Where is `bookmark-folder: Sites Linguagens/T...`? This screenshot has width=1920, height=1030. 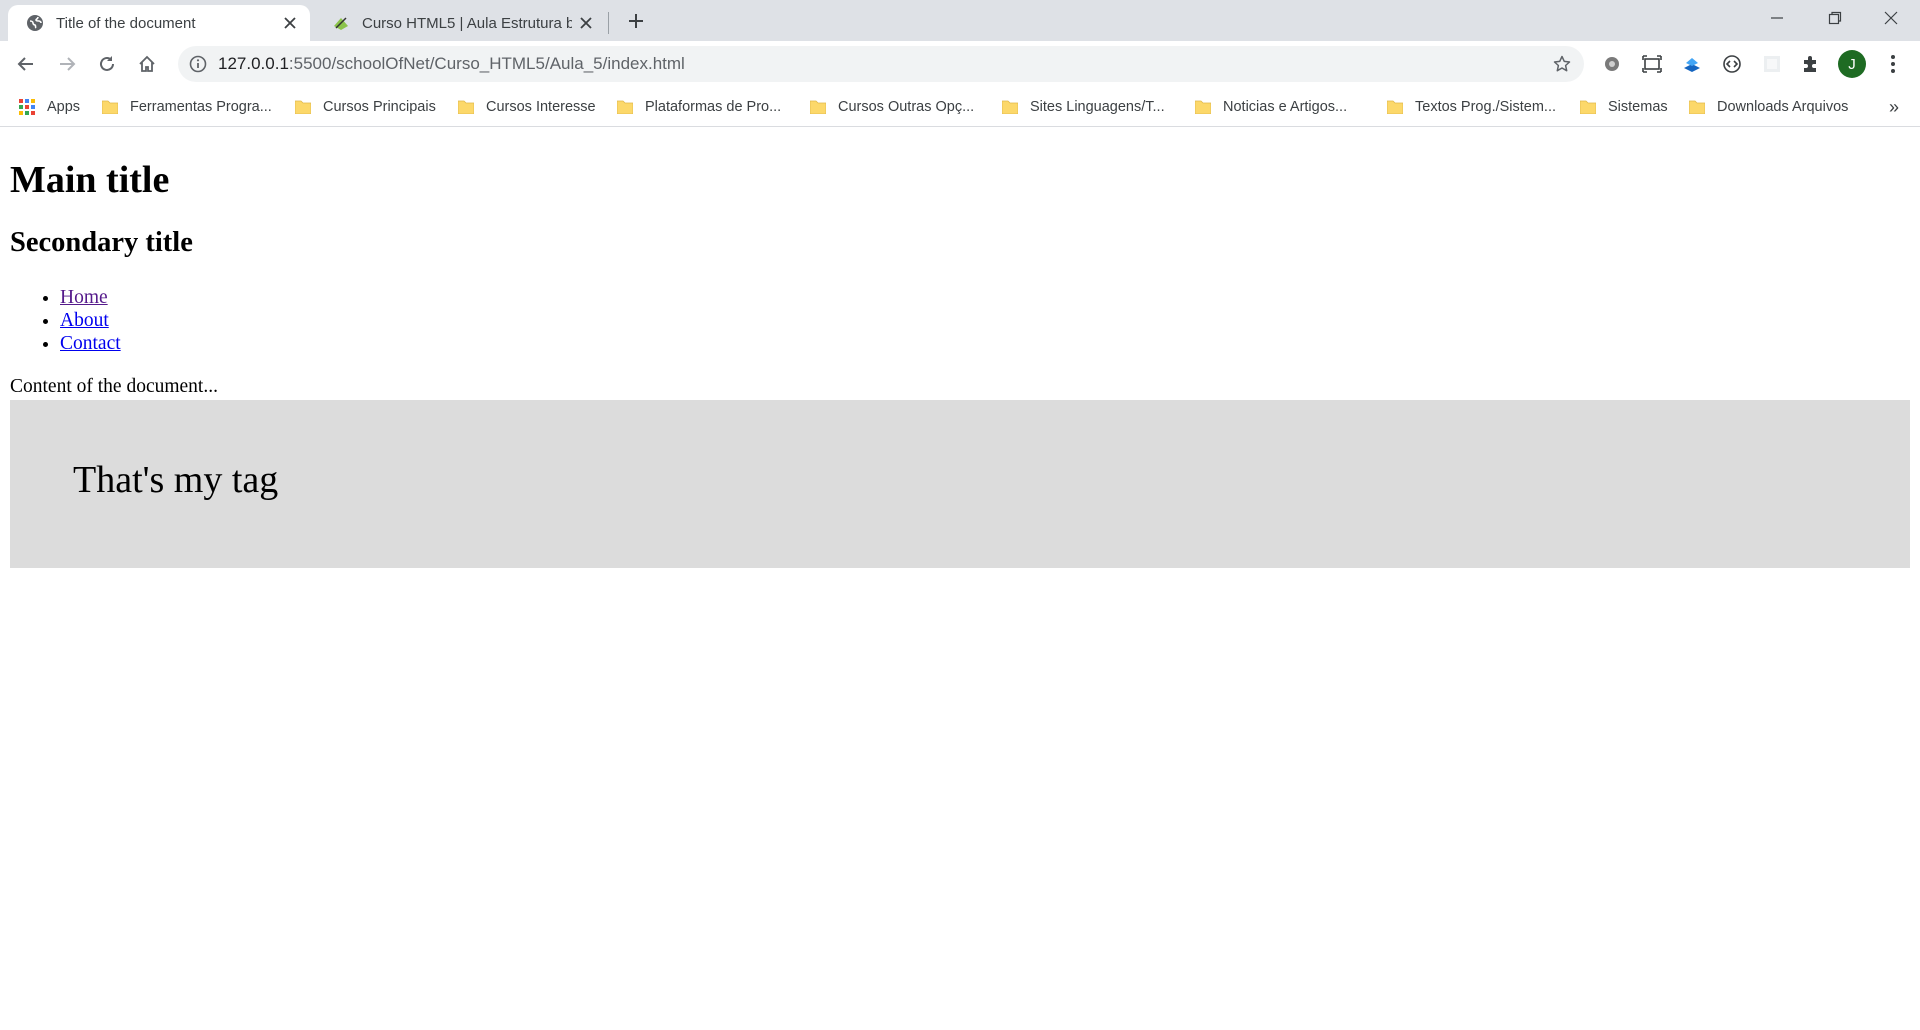
bookmark-folder: Sites Linguagens/T... is located at coordinates (1083, 107).